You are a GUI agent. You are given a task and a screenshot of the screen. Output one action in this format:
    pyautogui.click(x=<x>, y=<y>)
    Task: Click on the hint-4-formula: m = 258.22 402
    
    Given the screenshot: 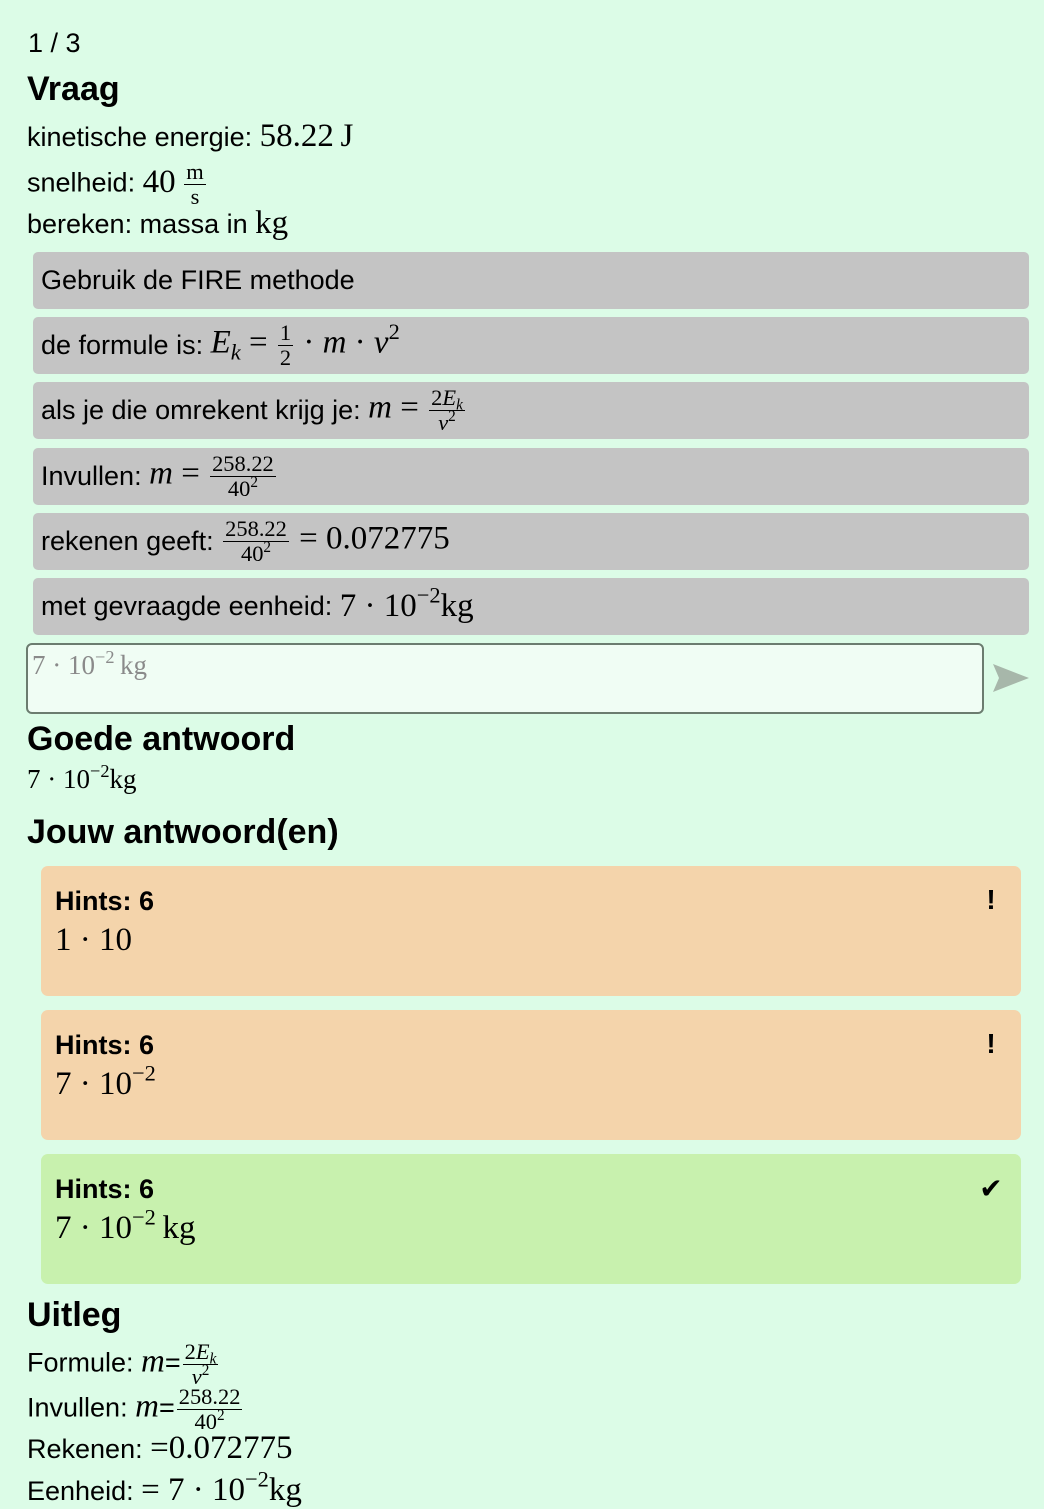 What is the action you would take?
    pyautogui.click(x=212, y=476)
    